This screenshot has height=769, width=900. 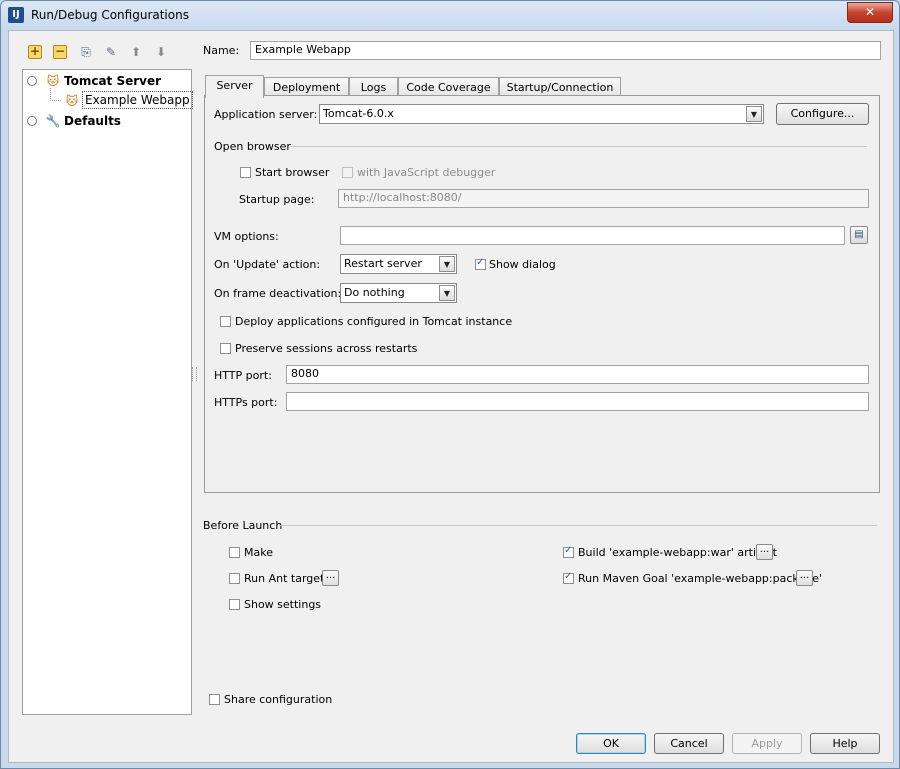 What do you see at coordinates (16, 15) in the screenshot?
I see `intellij-app-icon: IJ` at bounding box center [16, 15].